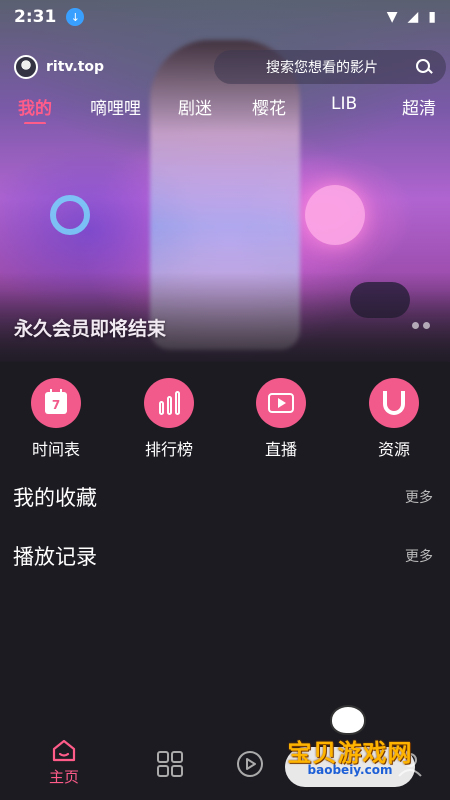 The width and height of the screenshot is (450, 800). Describe the element at coordinates (281, 419) in the screenshot. I see `live-button: 直播` at that location.